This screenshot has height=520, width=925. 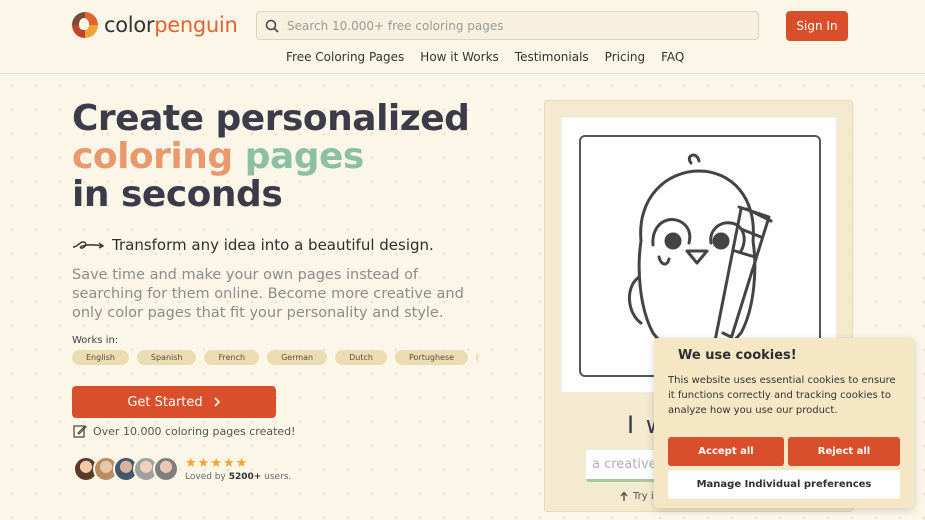 What do you see at coordinates (297, 357) in the screenshot?
I see `language-chip-german: German` at bounding box center [297, 357].